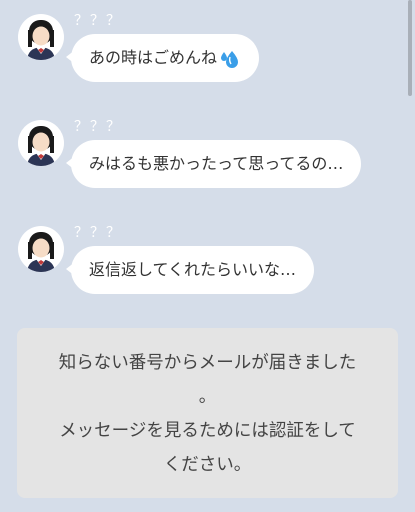 This screenshot has width=415, height=512. What do you see at coordinates (230, 59) in the screenshot?
I see `sweat-droplets-icon` at bounding box center [230, 59].